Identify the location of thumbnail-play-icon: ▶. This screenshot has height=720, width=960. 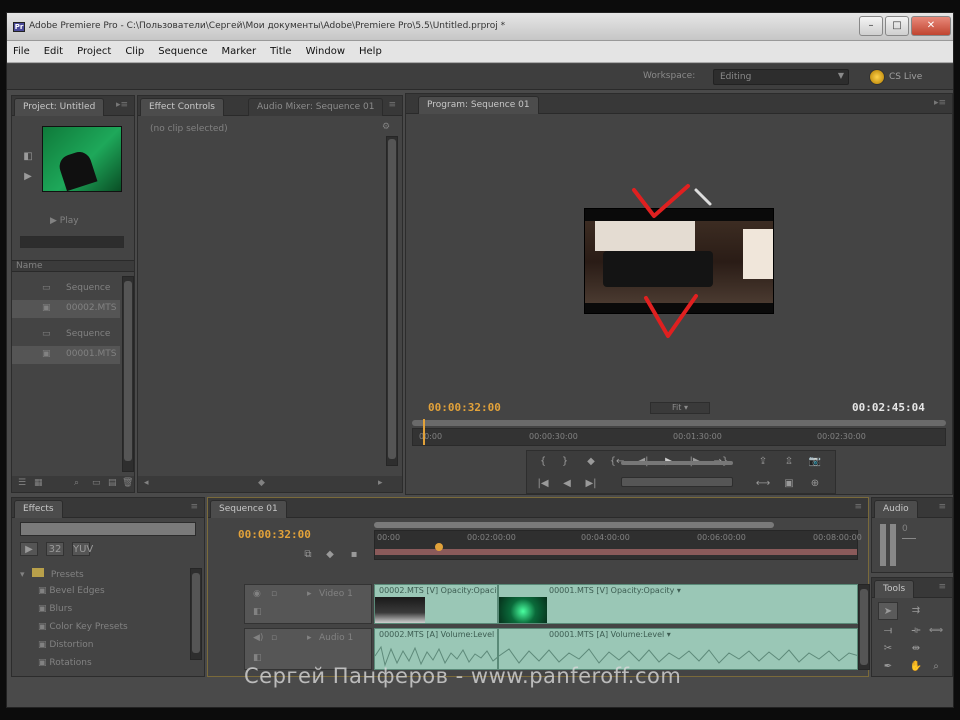
(28, 177).